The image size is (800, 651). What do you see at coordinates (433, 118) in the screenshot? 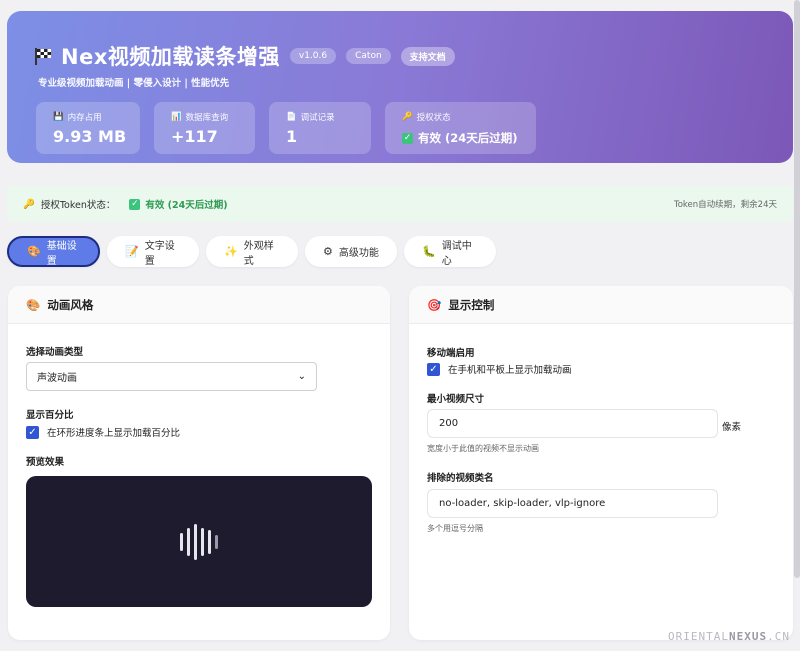
I see `stat-label: 授权状态` at bounding box center [433, 118].